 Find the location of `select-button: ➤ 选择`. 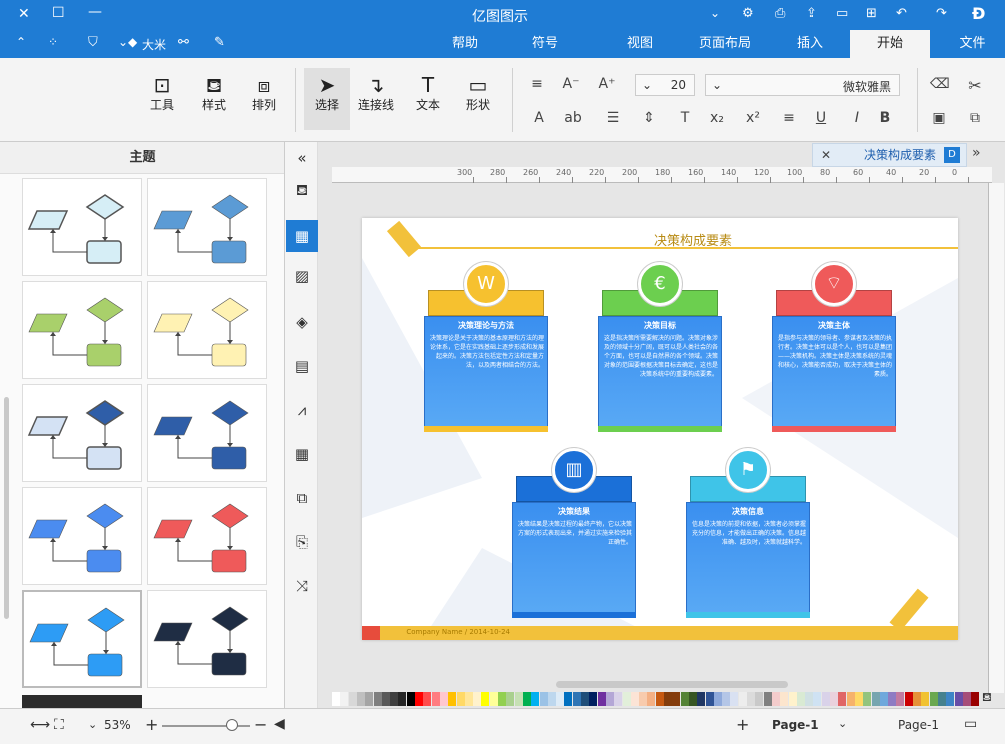

select-button: ➤ 选择 is located at coordinates (327, 99).